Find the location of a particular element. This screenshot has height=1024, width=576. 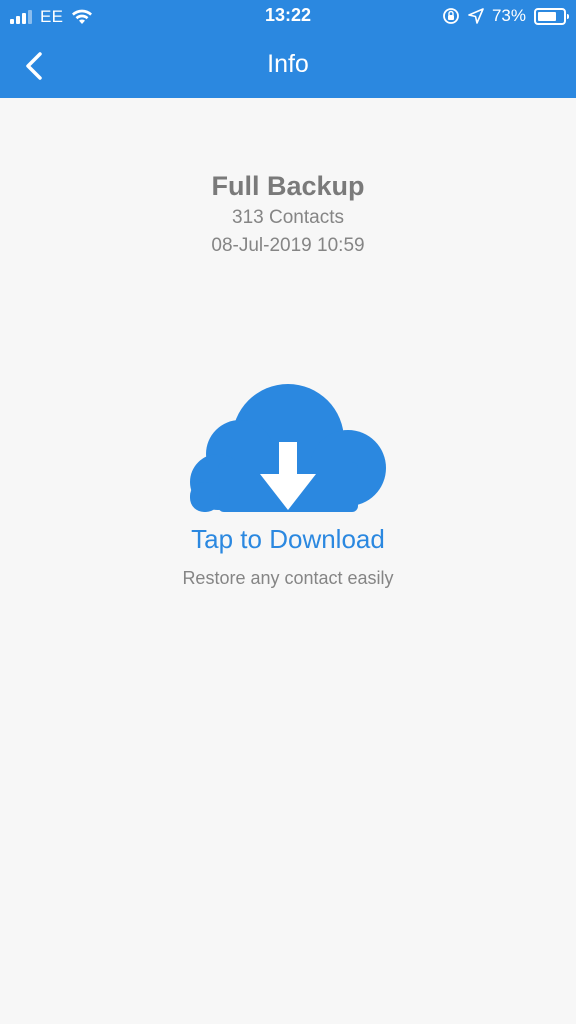

download-label: Tap to Download is located at coordinates (288, 539).